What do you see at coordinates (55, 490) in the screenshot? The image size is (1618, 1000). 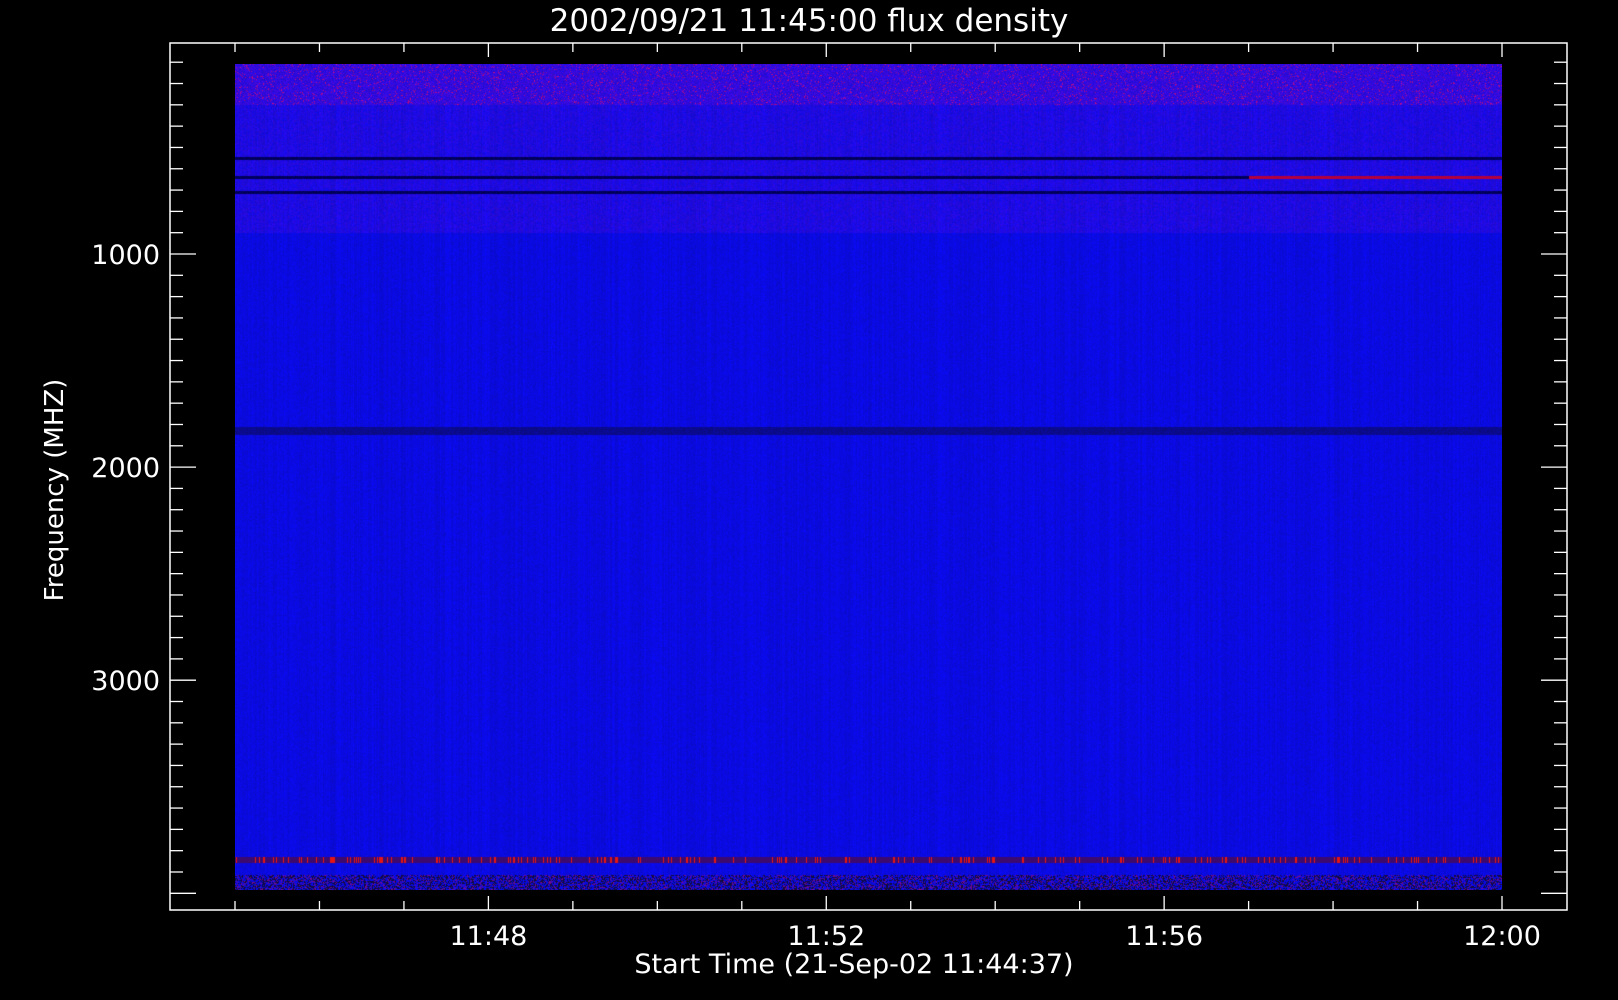 I see `y-axis-label: Frequency (MHZ)` at bounding box center [55, 490].